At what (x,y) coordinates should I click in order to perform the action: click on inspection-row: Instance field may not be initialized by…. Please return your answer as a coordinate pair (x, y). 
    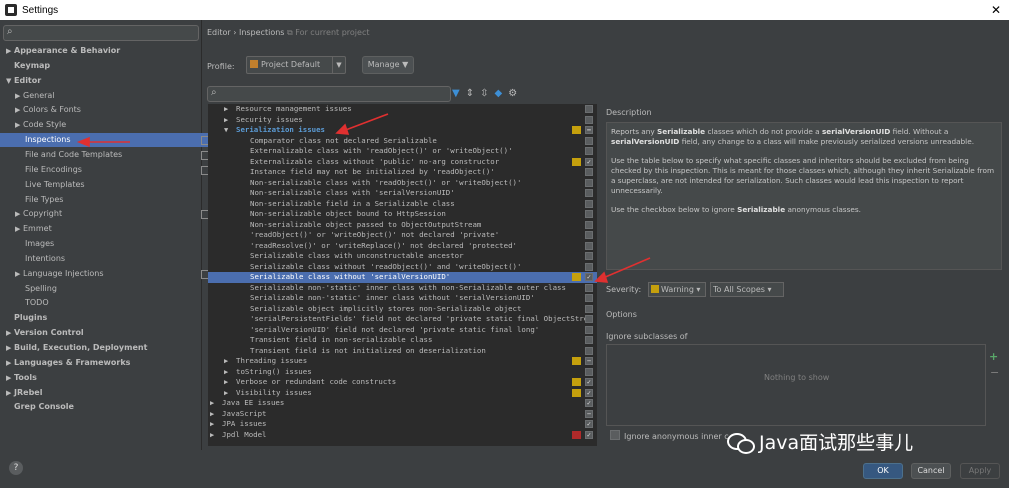
    Looking at the image, I should click on (402, 172).